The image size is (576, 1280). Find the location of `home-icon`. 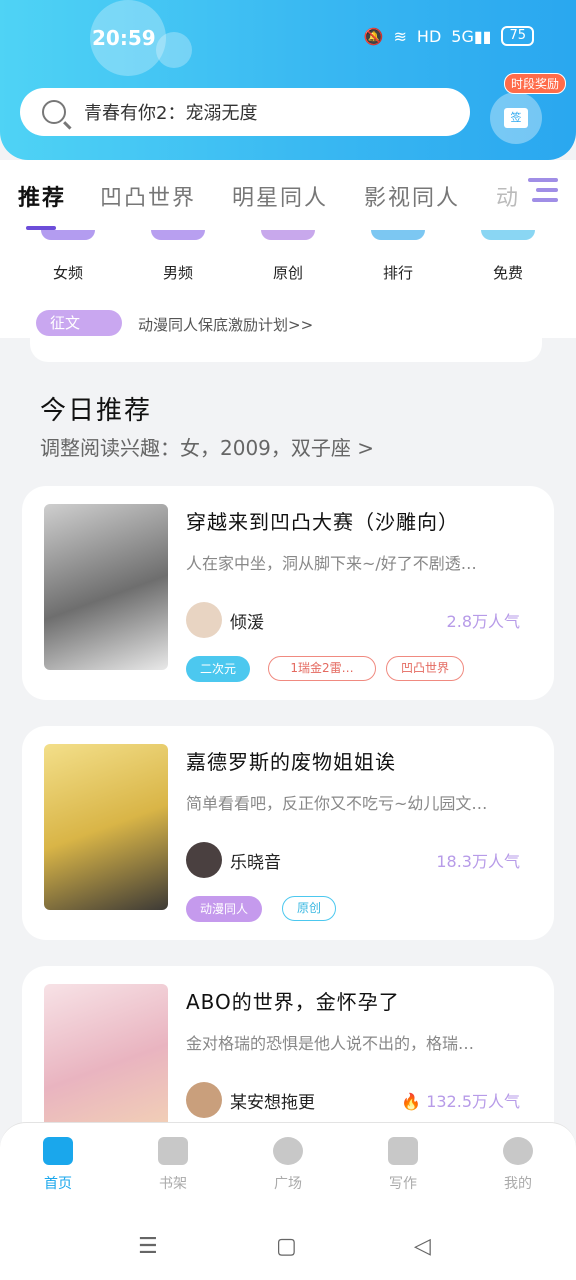

home-icon is located at coordinates (58, 1151).